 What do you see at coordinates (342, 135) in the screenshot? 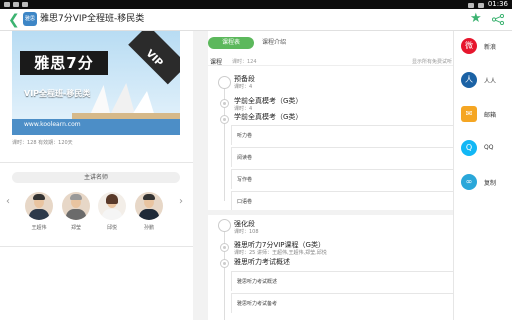
I see `lesson-item: 听力卷` at bounding box center [342, 135].